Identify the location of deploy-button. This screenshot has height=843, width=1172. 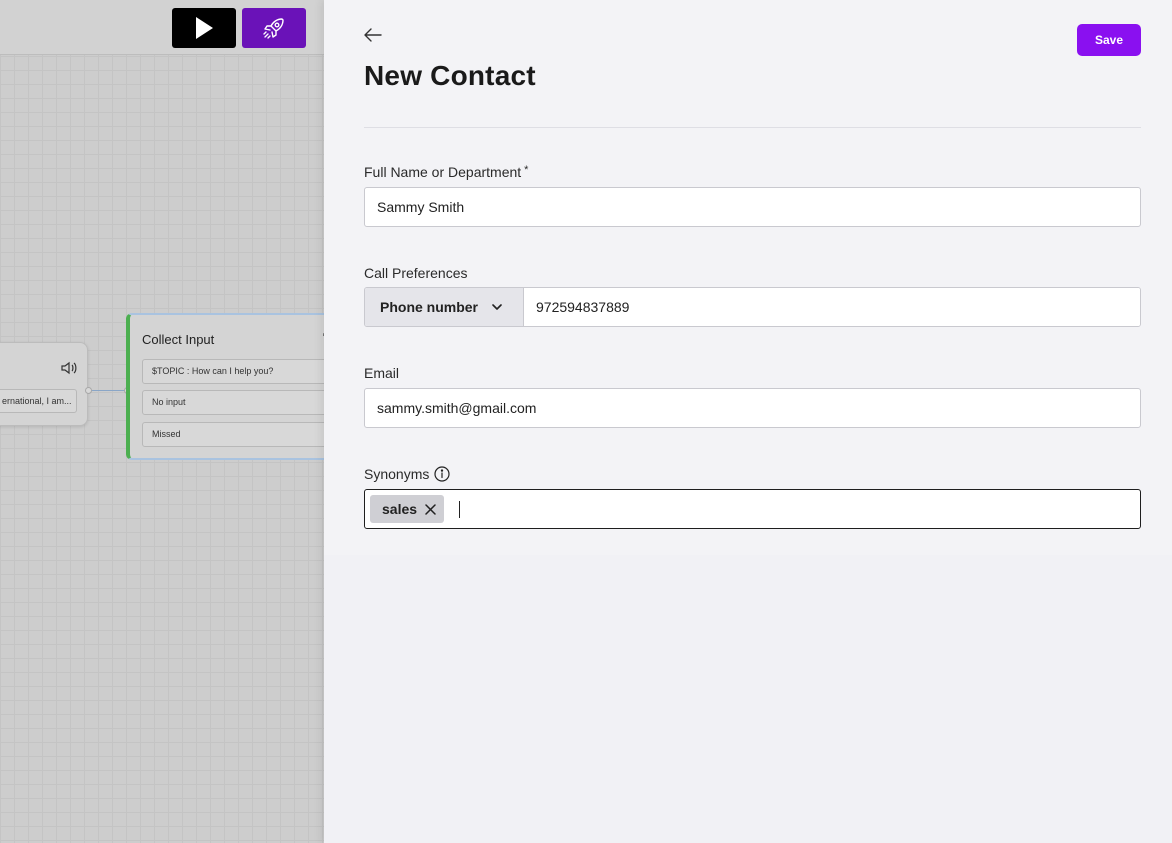
(274, 28).